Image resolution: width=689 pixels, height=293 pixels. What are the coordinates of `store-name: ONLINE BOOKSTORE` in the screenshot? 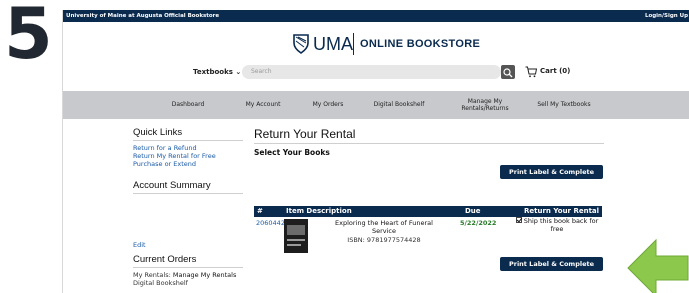 It's located at (420, 44).